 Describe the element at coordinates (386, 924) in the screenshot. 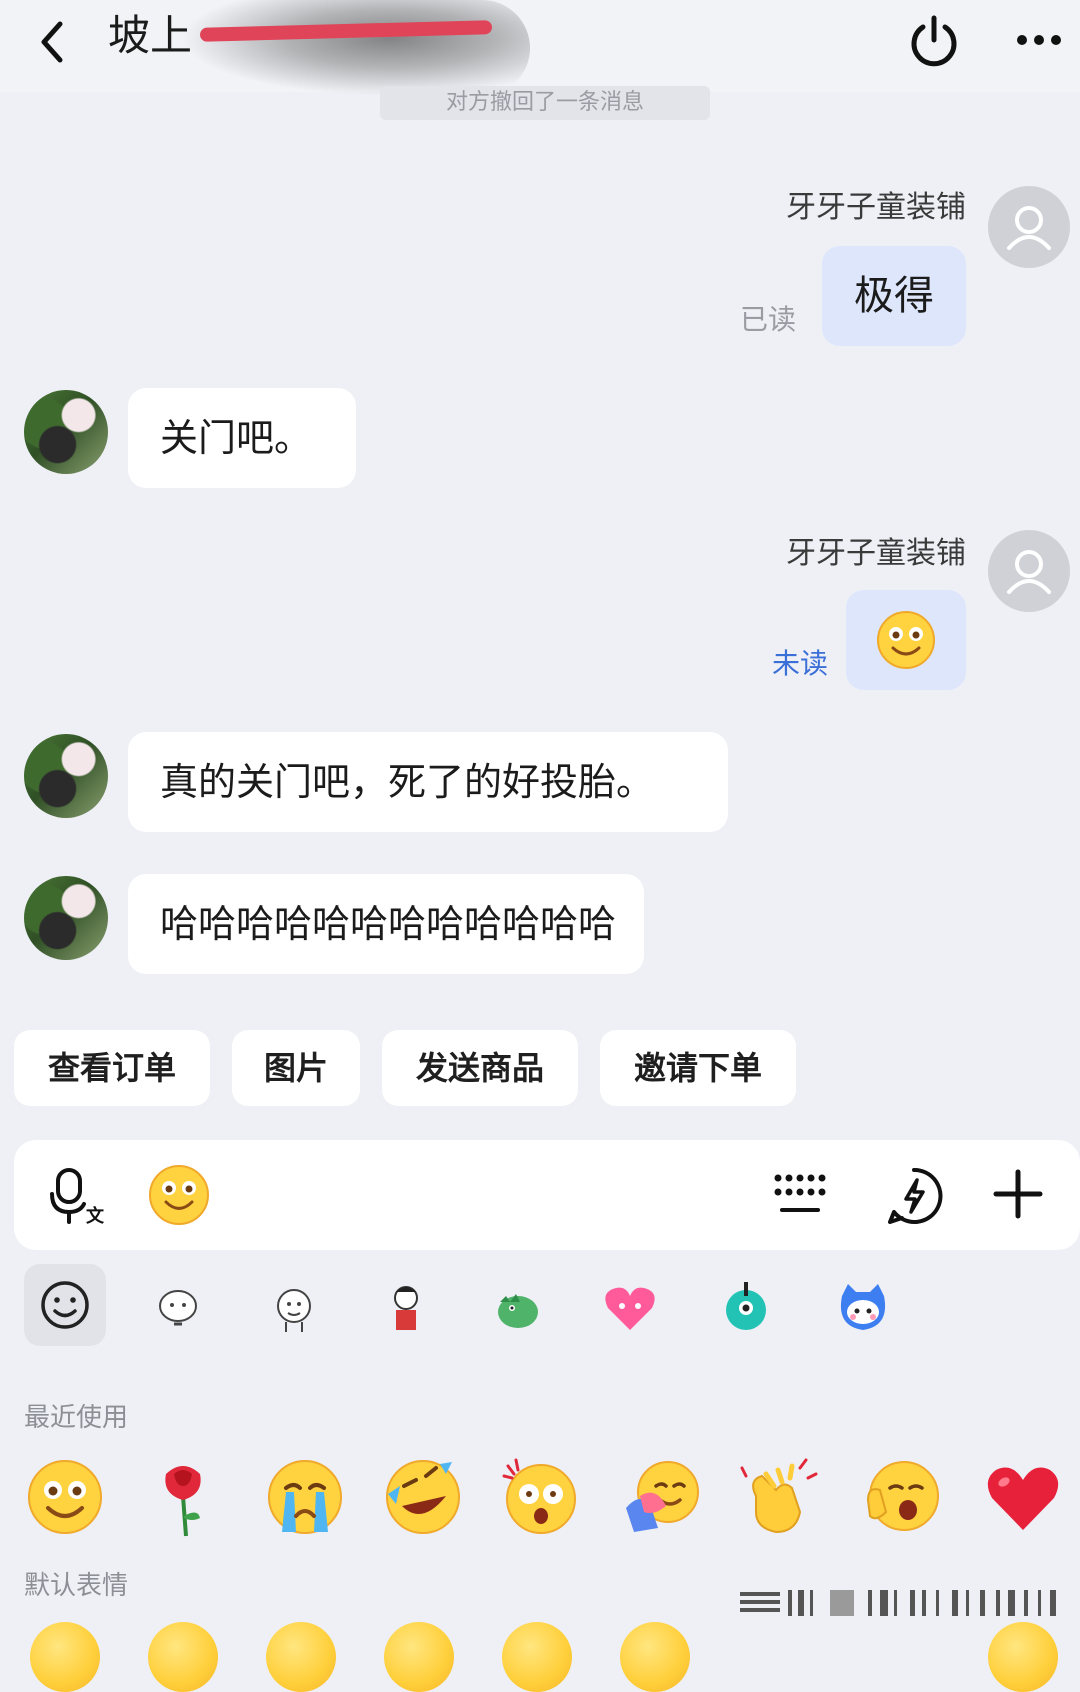

I see `message-bubble-incoming: 哈哈哈哈哈哈哈哈哈哈哈哈` at that location.